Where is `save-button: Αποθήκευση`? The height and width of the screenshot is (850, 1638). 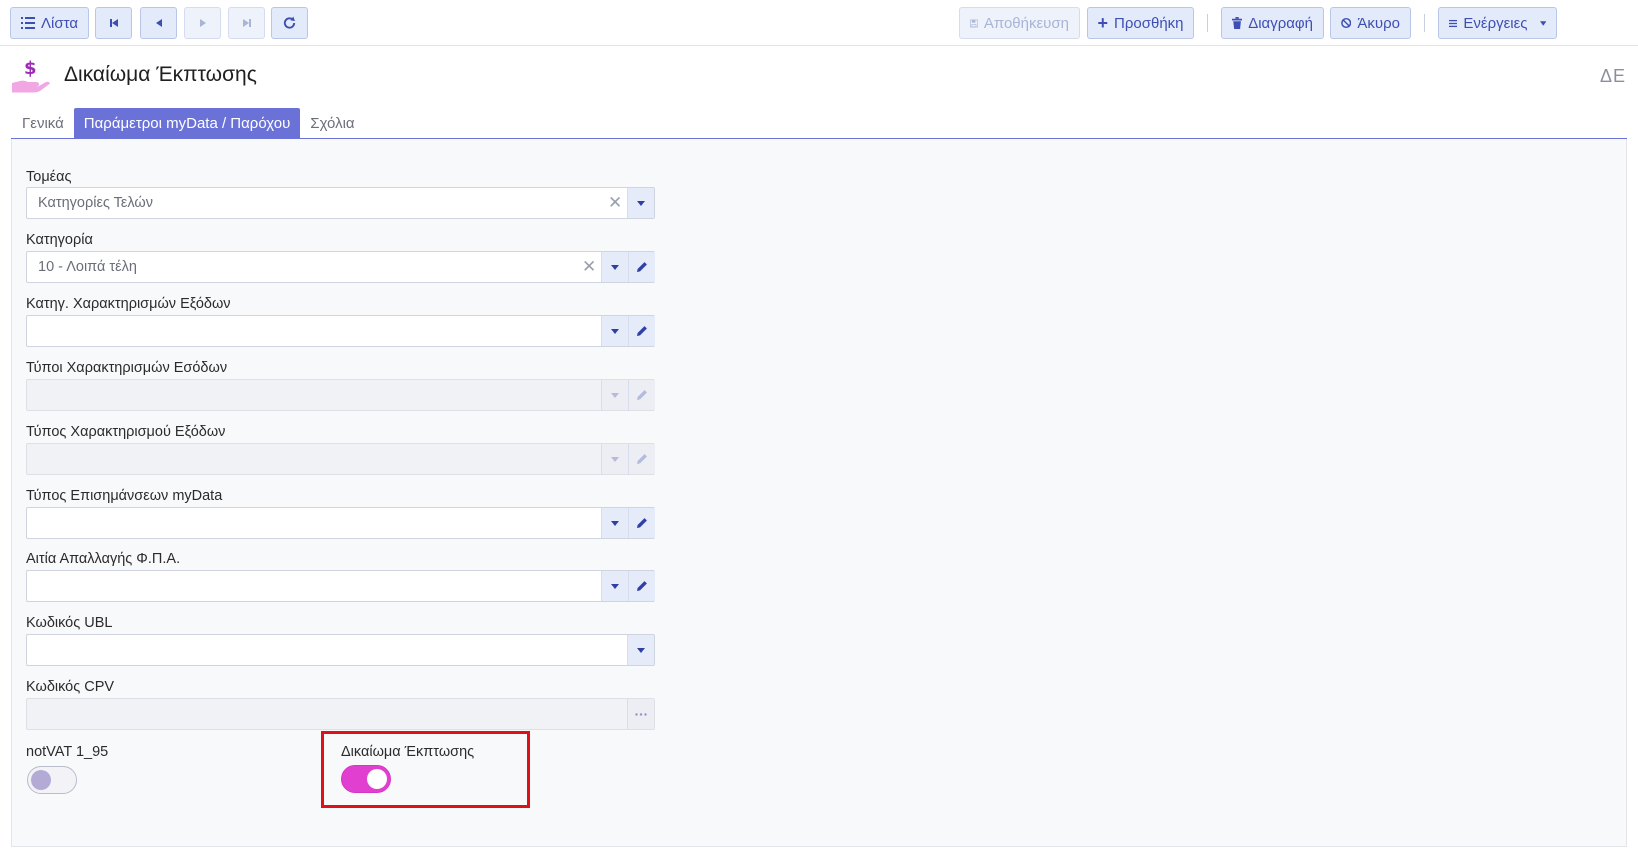 save-button: Αποθήκευση is located at coordinates (1019, 23).